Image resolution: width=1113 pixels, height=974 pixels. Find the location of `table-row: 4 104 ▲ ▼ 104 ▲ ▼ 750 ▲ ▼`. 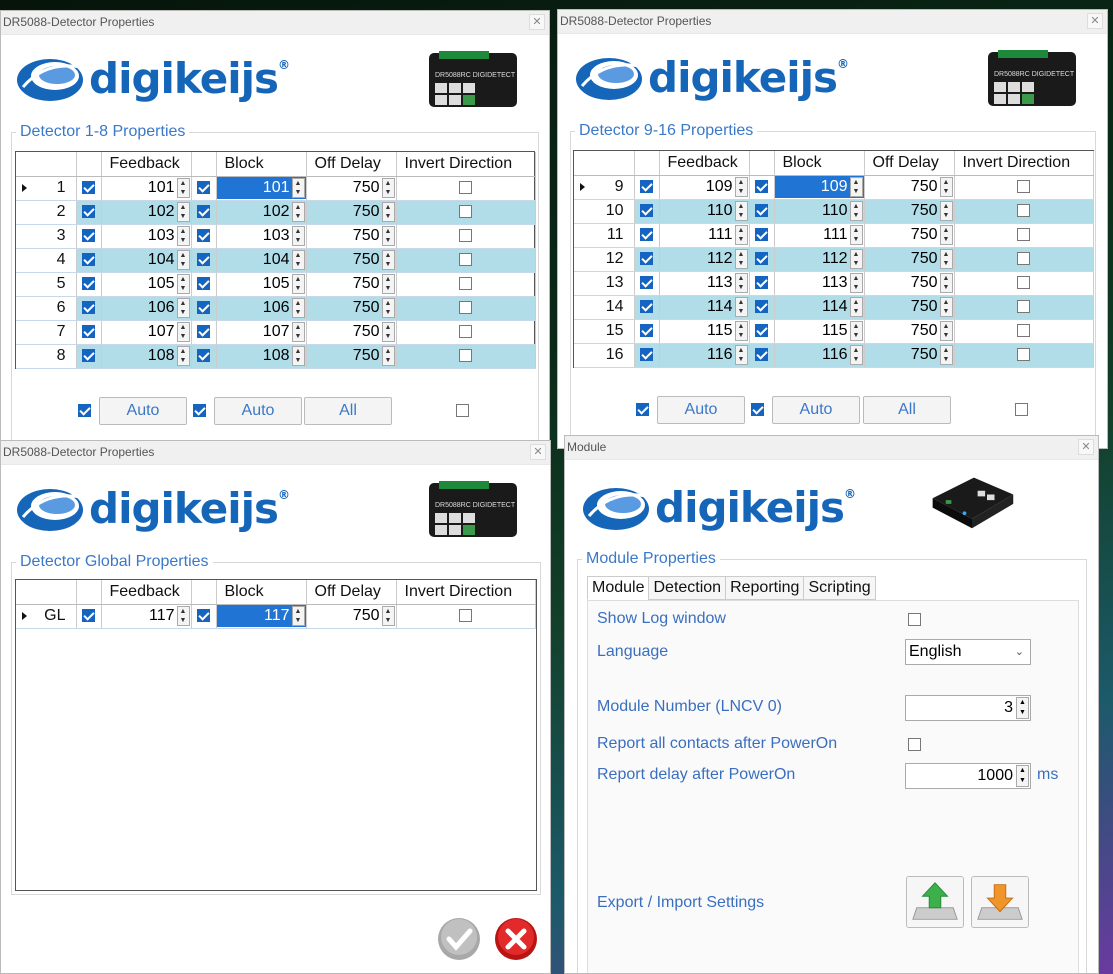

table-row: 4 104 ▲ ▼ 104 ▲ ▼ 750 ▲ ▼ is located at coordinates (276, 260).